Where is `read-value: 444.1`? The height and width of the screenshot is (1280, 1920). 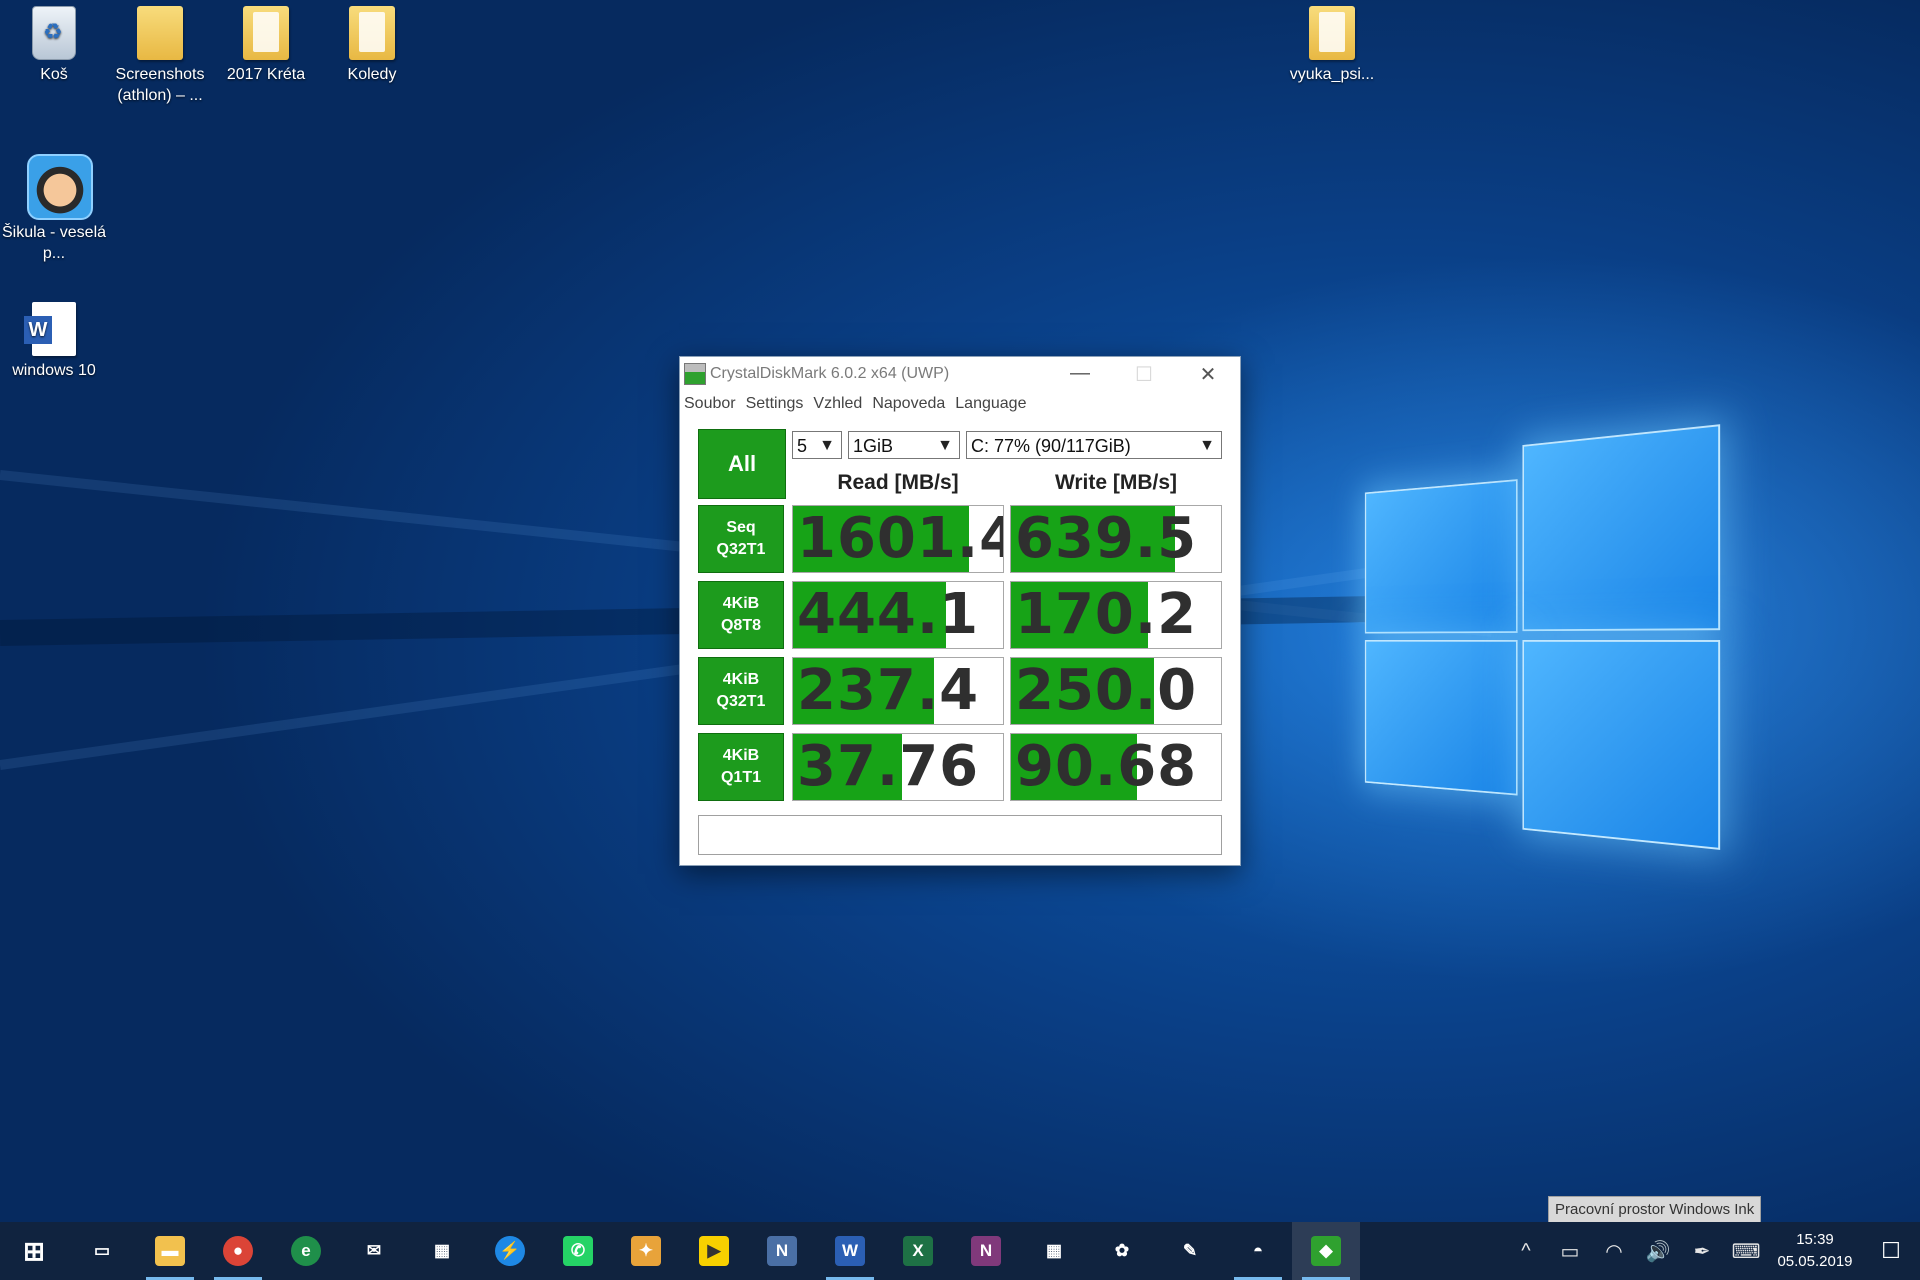 read-value: 444.1 is located at coordinates (888, 615).